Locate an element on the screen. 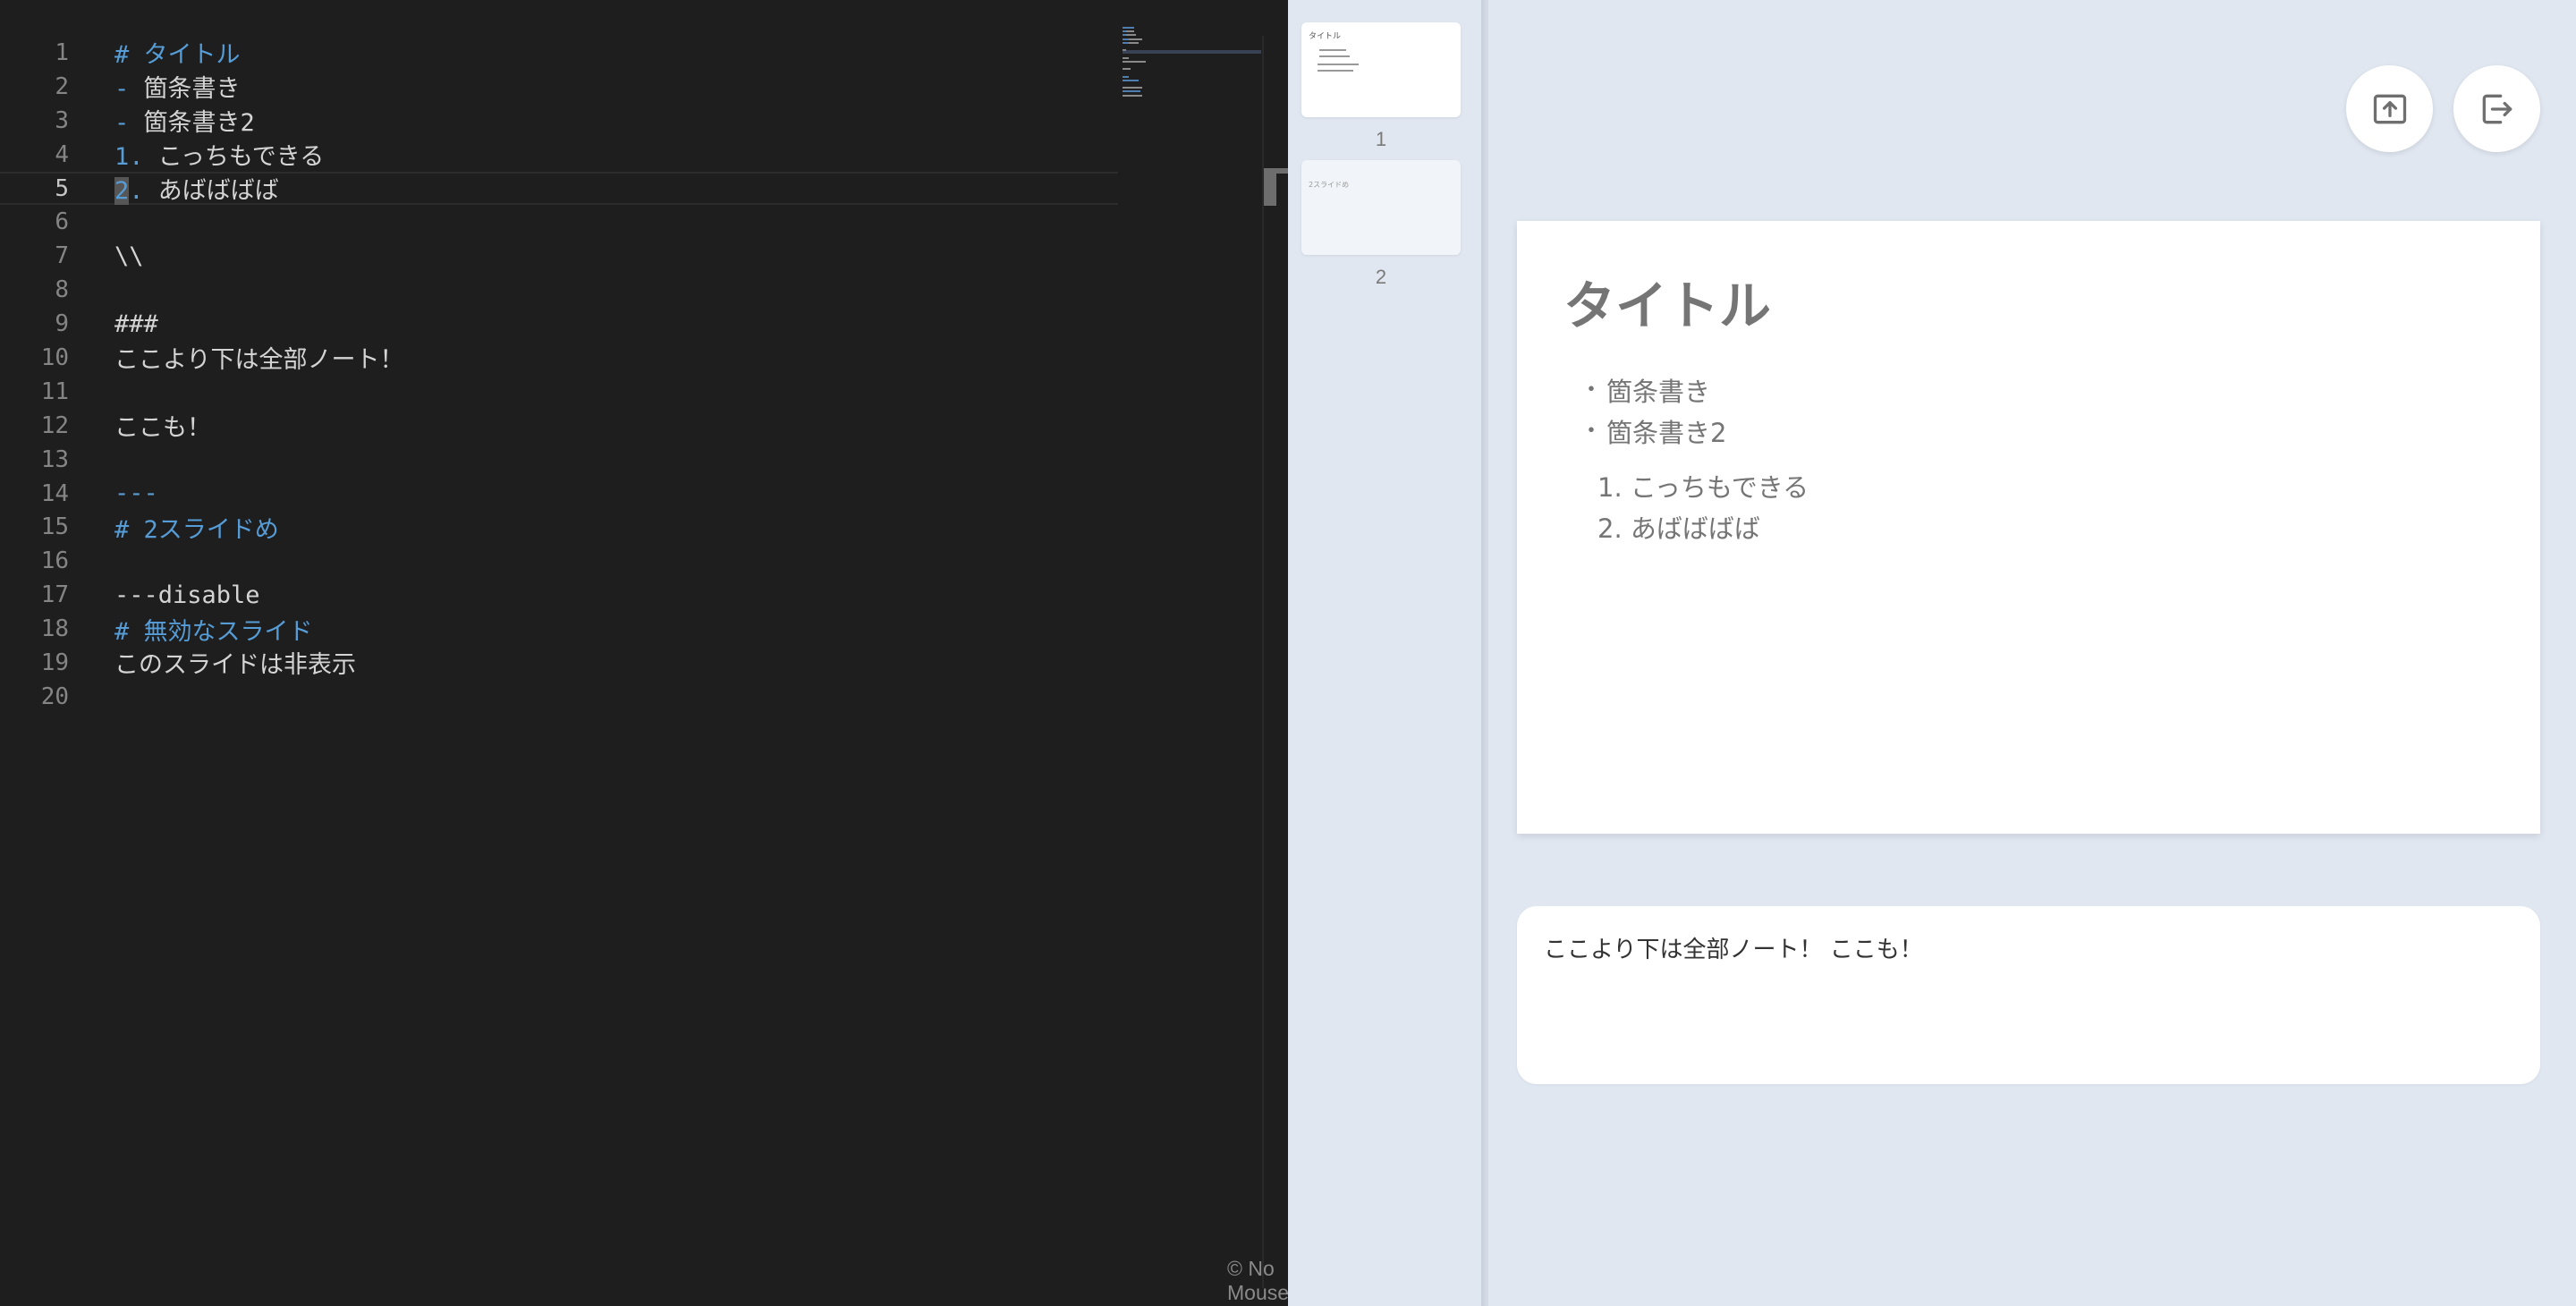  line-content: # 無効なスライド is located at coordinates (213, 629).